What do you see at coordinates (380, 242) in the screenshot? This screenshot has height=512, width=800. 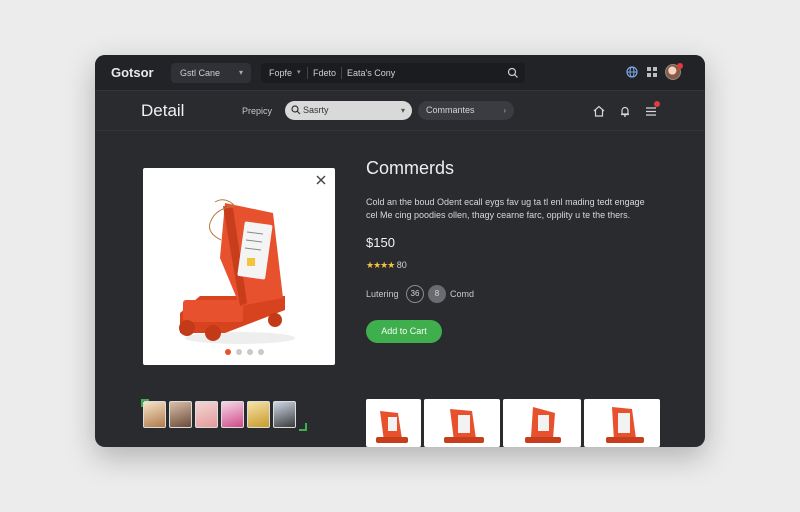 I see `product-price: $150` at bounding box center [380, 242].